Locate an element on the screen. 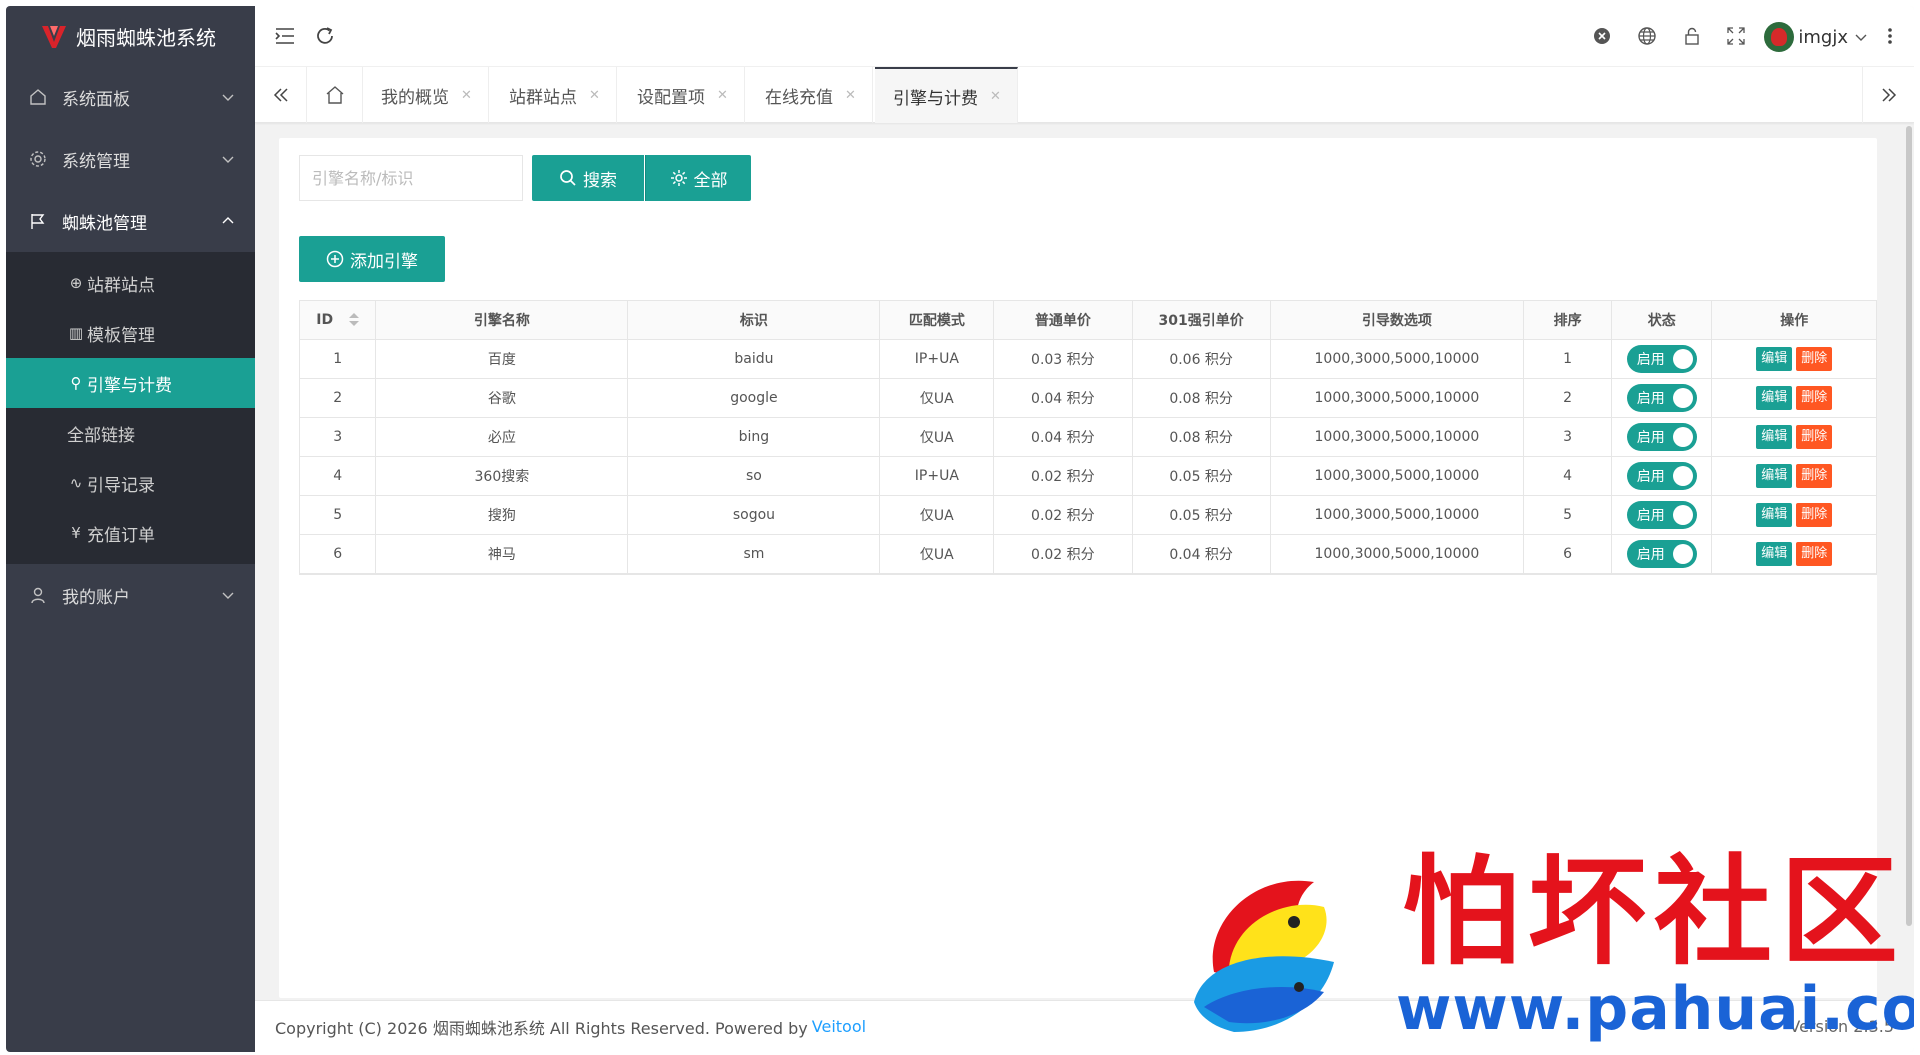  sidebar-item-sites: ⊕ 站群站点 is located at coordinates (130, 283).